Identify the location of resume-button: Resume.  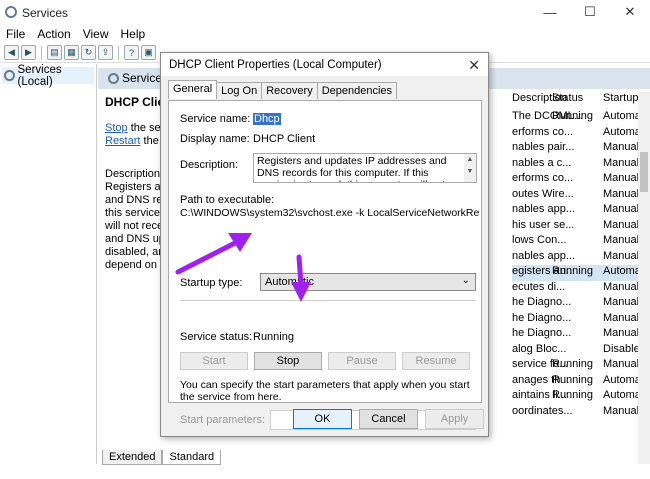
(436, 361).